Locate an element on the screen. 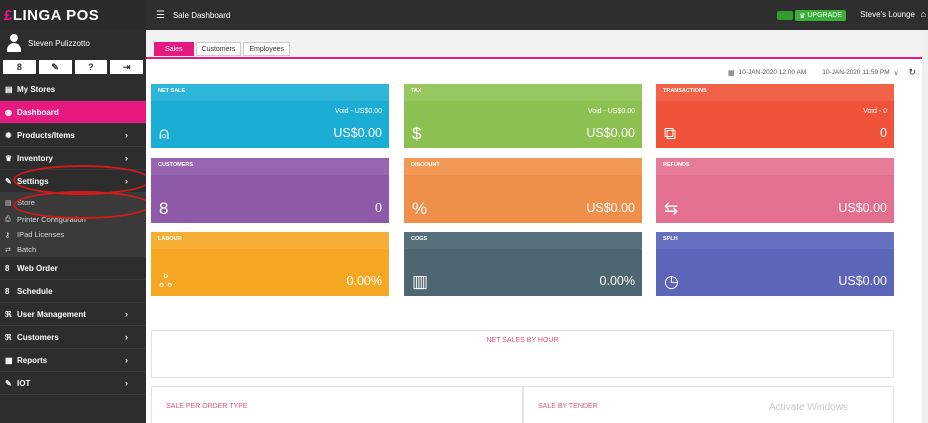  sidebar-subitem-printer-configuration: ⎙ Printer Configuration is located at coordinates (73, 219).